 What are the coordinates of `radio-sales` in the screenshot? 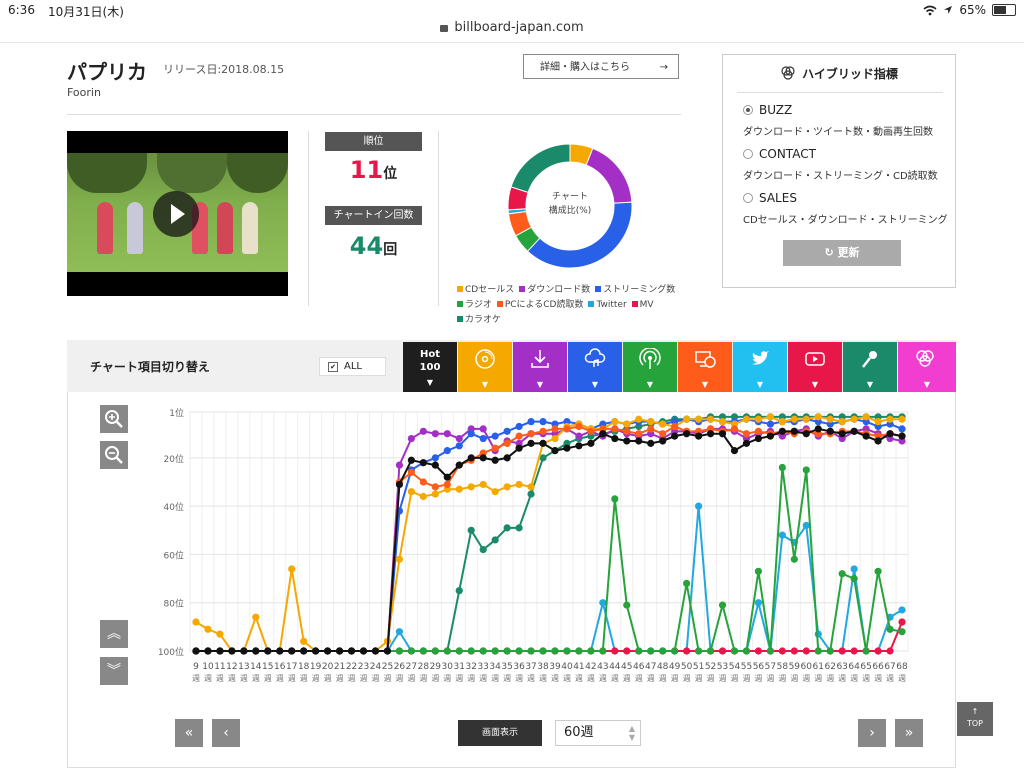 It's located at (748, 198).